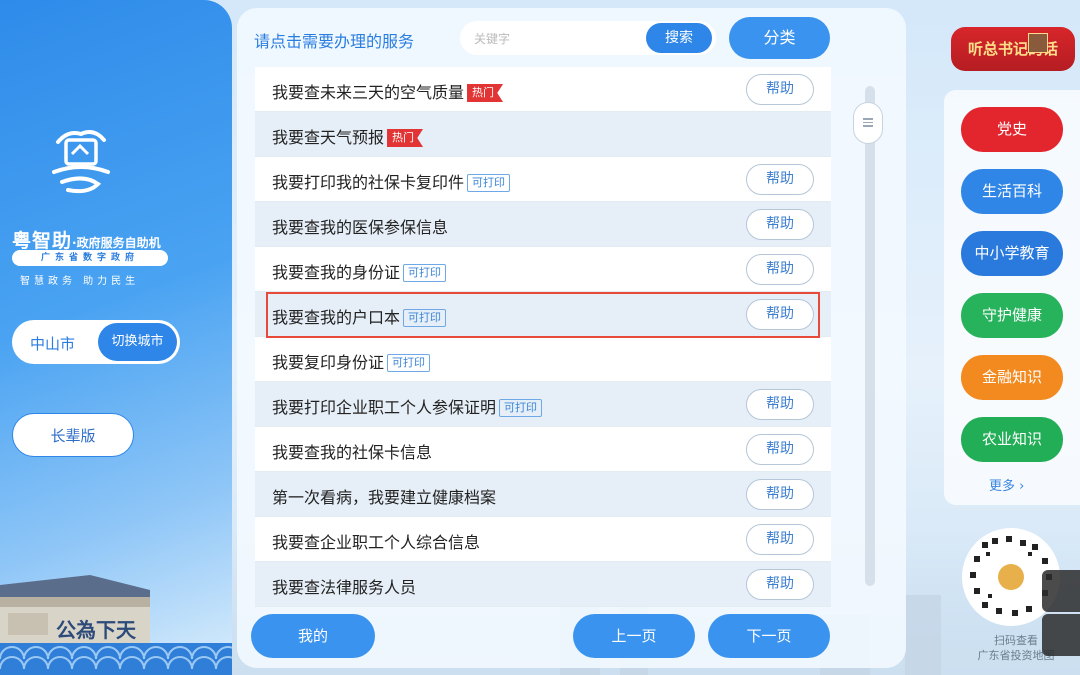  I want to click on service-label: 我要复印身份证 可打印, so click(351, 361).